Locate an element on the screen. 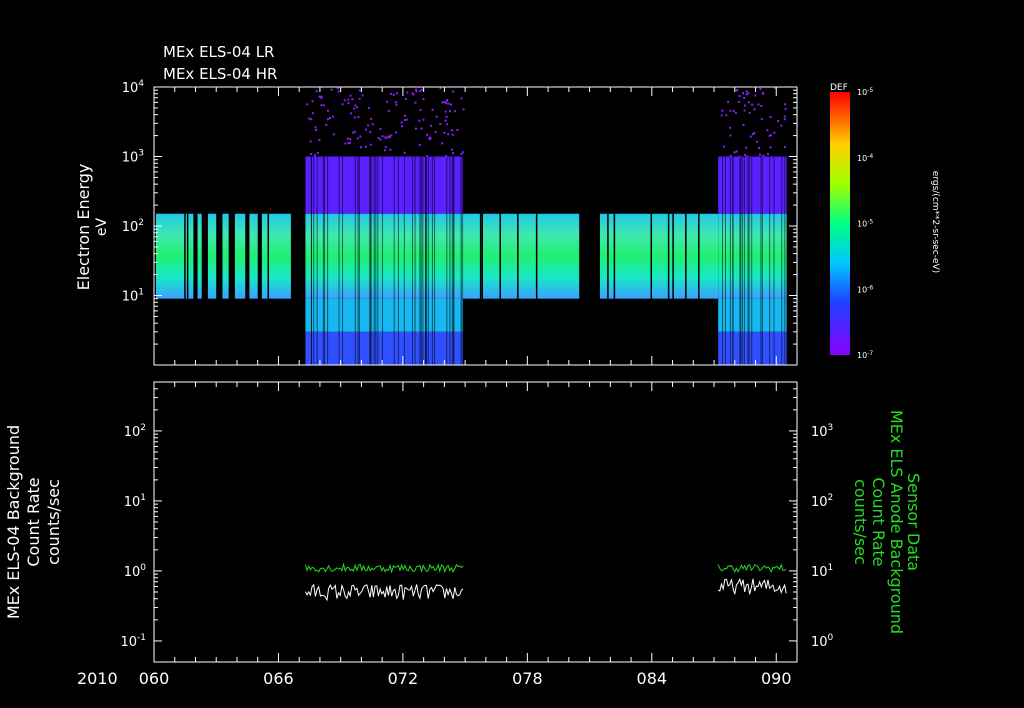 The height and width of the screenshot is (708, 1024). background-y2tick-label: 102 is located at coordinates (822, 501).